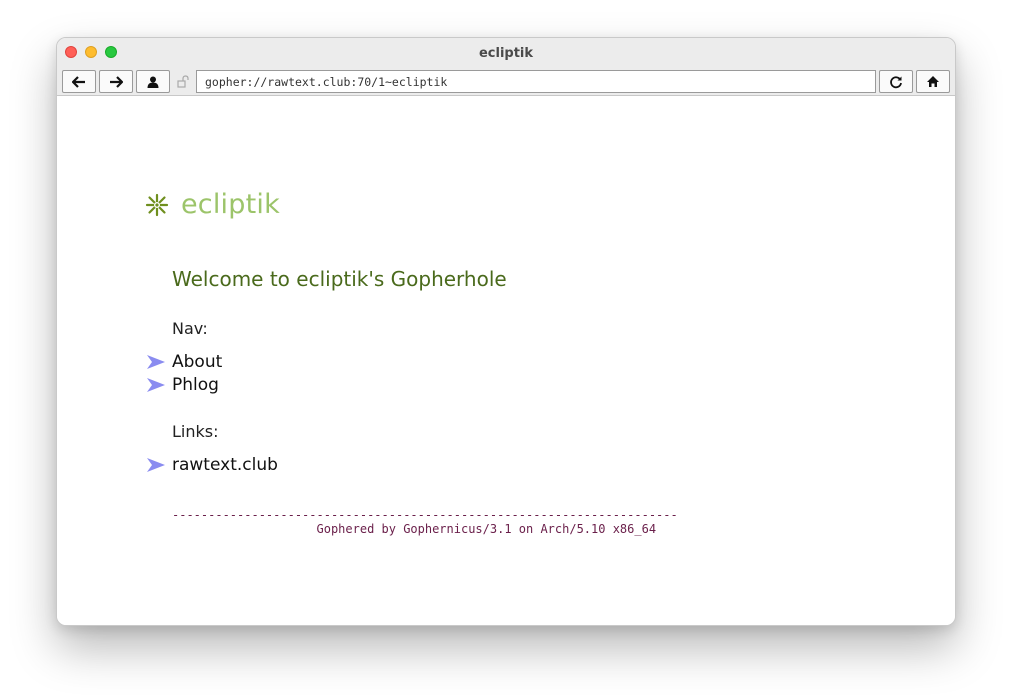 This screenshot has height=700, width=1012. I want to click on security-indicator, so click(183, 81).